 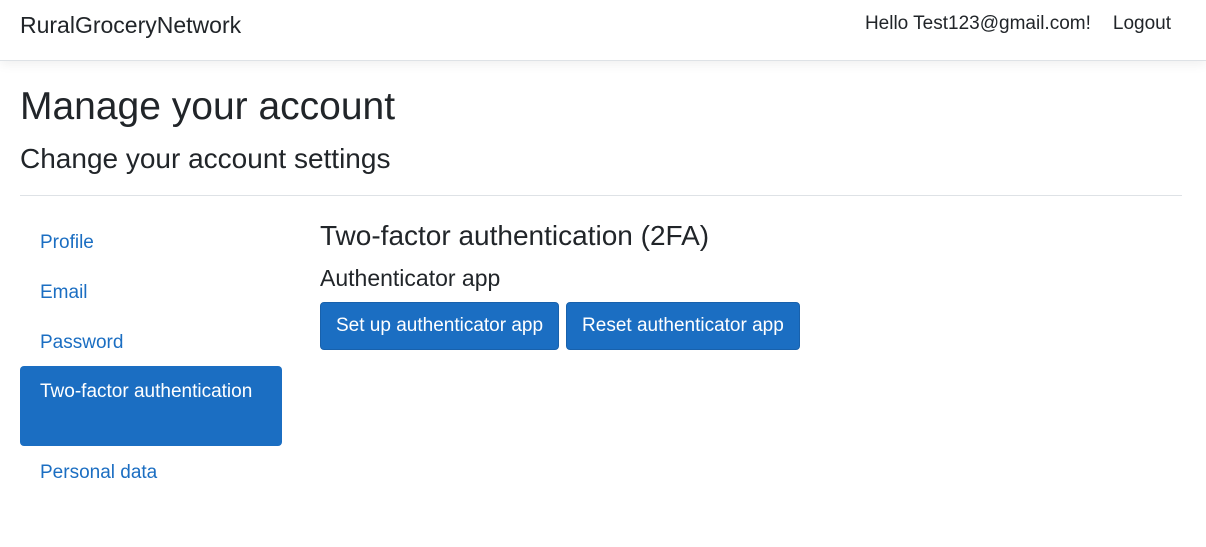 What do you see at coordinates (151, 406) in the screenshot?
I see `sidebar-item-two-factor-authentication: Two-factor authentication` at bounding box center [151, 406].